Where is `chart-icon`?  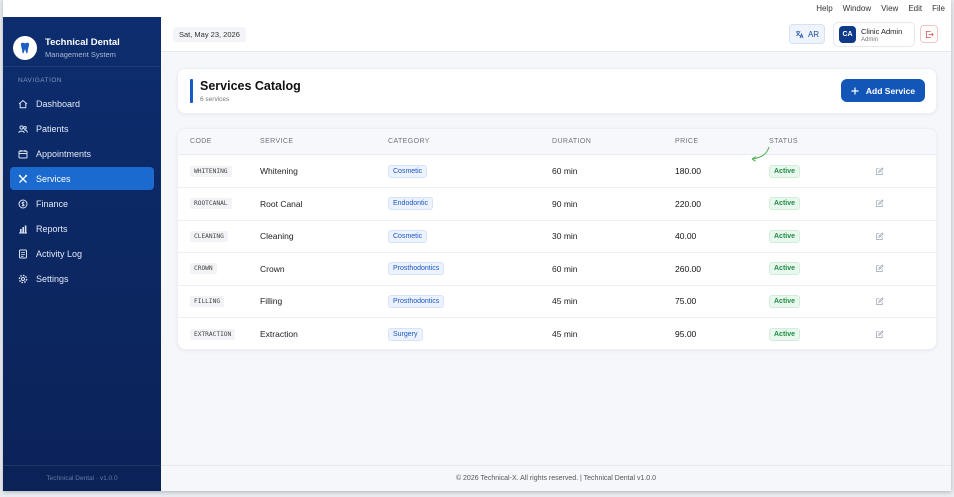
chart-icon is located at coordinates (23, 229).